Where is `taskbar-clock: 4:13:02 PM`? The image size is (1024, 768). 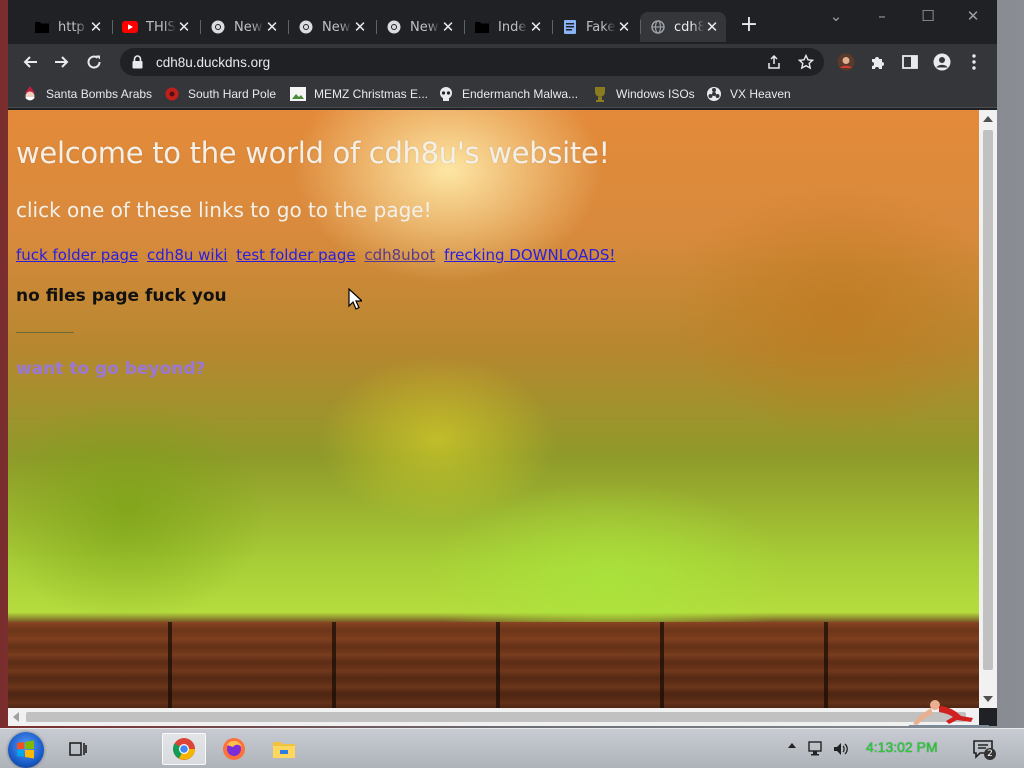
taskbar-clock: 4:13:02 PM is located at coordinates (902, 747).